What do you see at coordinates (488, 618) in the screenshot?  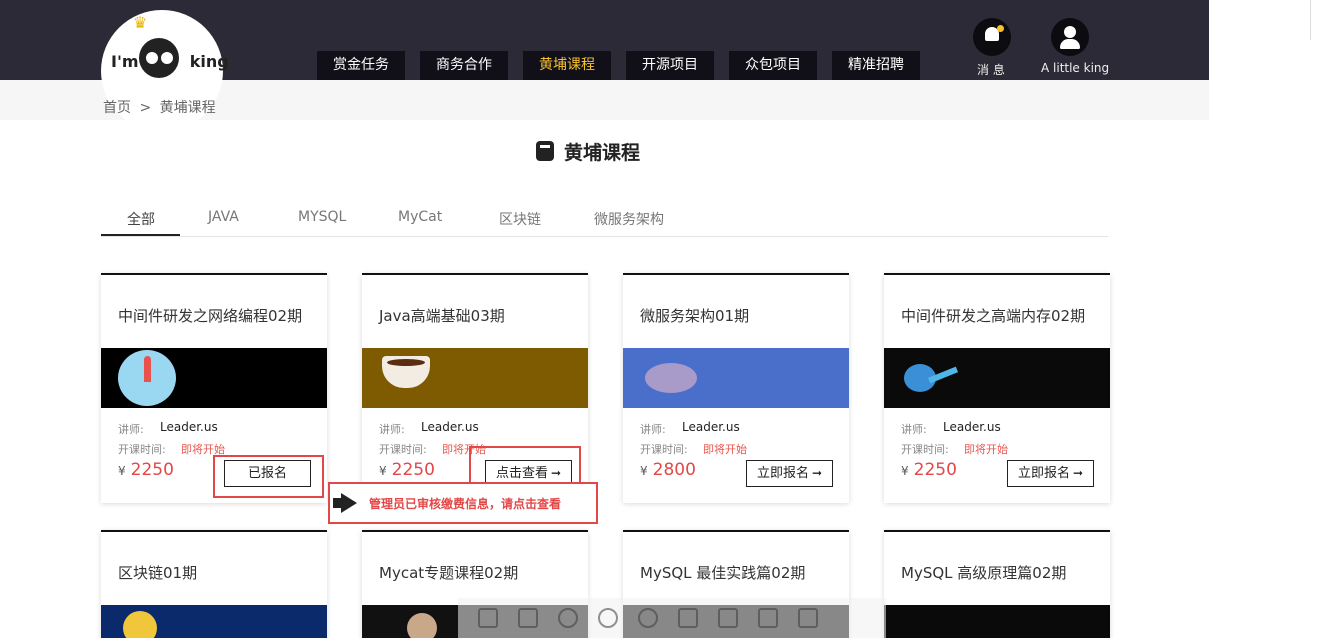 I see `fit-icon` at bounding box center [488, 618].